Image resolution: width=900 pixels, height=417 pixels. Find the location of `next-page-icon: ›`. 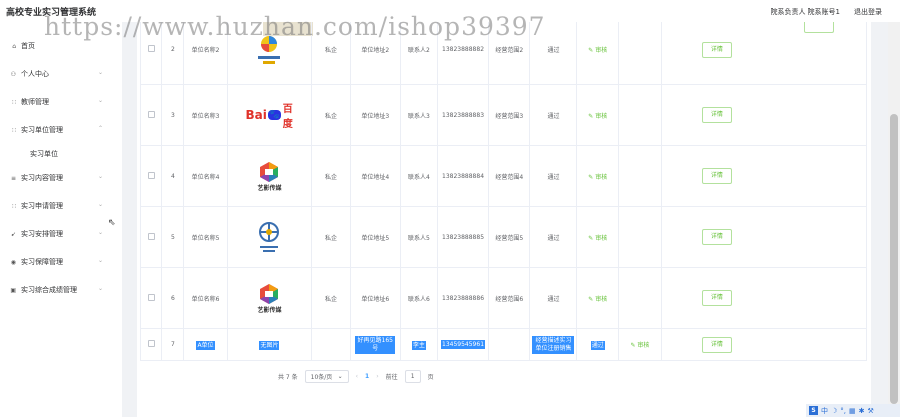

next-page-icon: › is located at coordinates (377, 376).